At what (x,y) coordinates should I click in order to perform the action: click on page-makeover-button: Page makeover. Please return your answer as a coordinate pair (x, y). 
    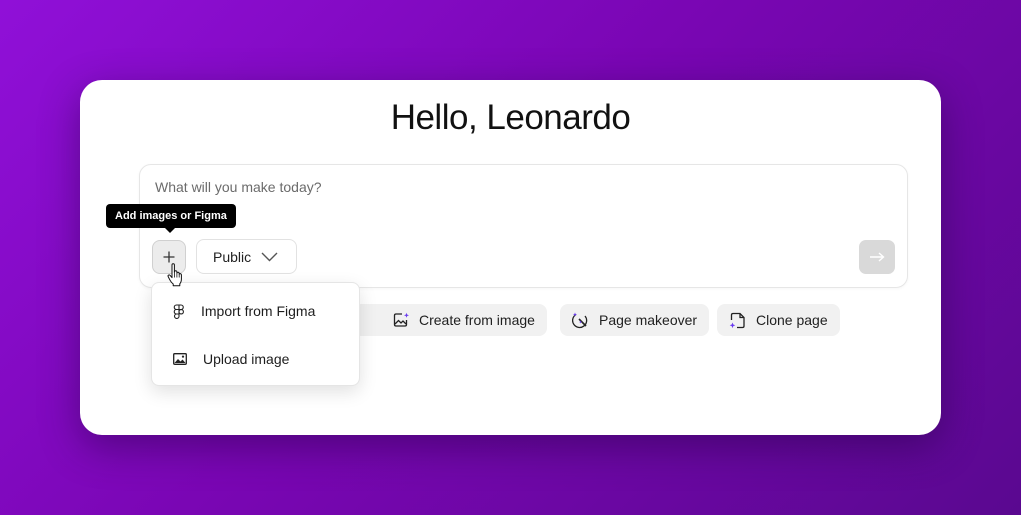
    Looking at the image, I should click on (635, 320).